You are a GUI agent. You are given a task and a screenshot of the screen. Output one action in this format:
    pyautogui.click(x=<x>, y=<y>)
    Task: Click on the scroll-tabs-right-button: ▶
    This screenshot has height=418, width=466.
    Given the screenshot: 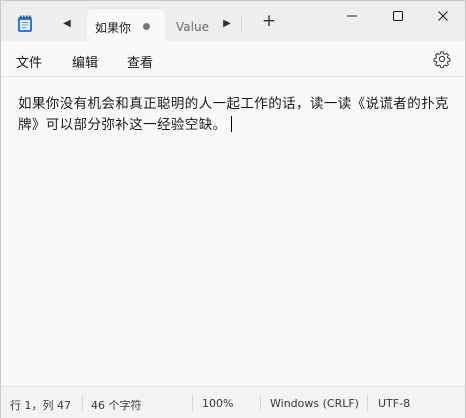 What is the action you would take?
    pyautogui.click(x=227, y=23)
    